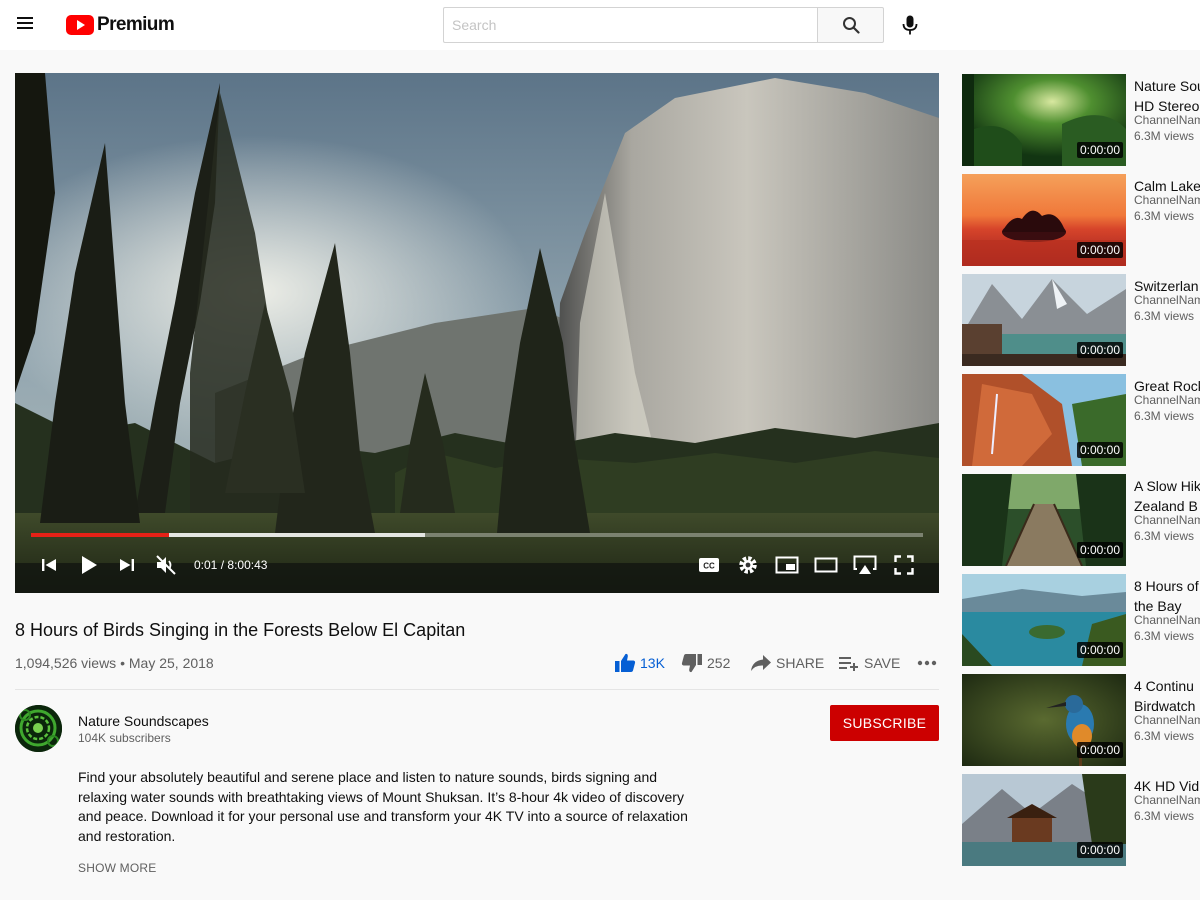 The width and height of the screenshot is (1200, 900). I want to click on player-controls: 0:01 / 8:00:43 CC, so click(477, 565).